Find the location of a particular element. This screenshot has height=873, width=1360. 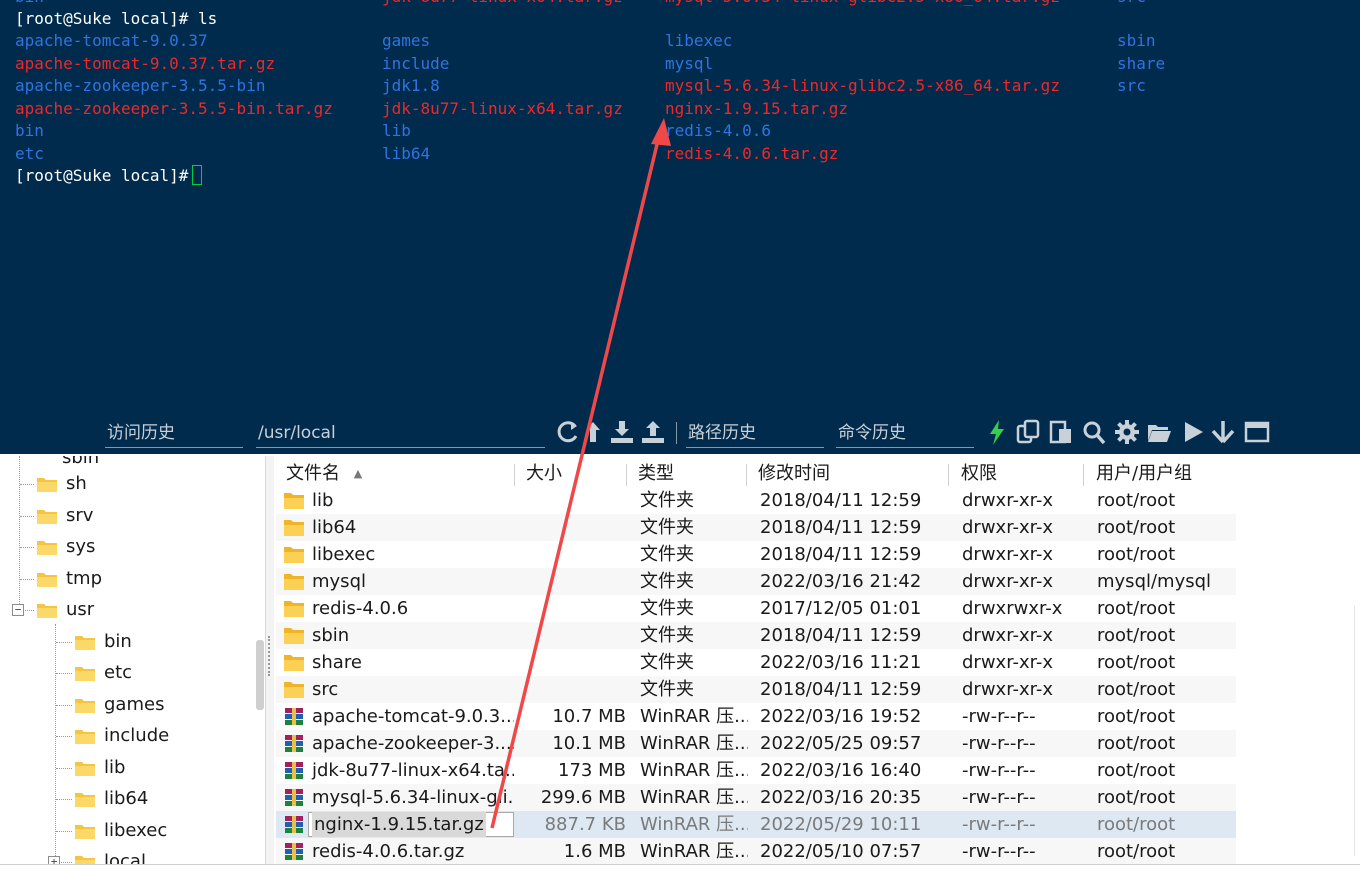

tree-item-label: include is located at coordinates (137, 735).